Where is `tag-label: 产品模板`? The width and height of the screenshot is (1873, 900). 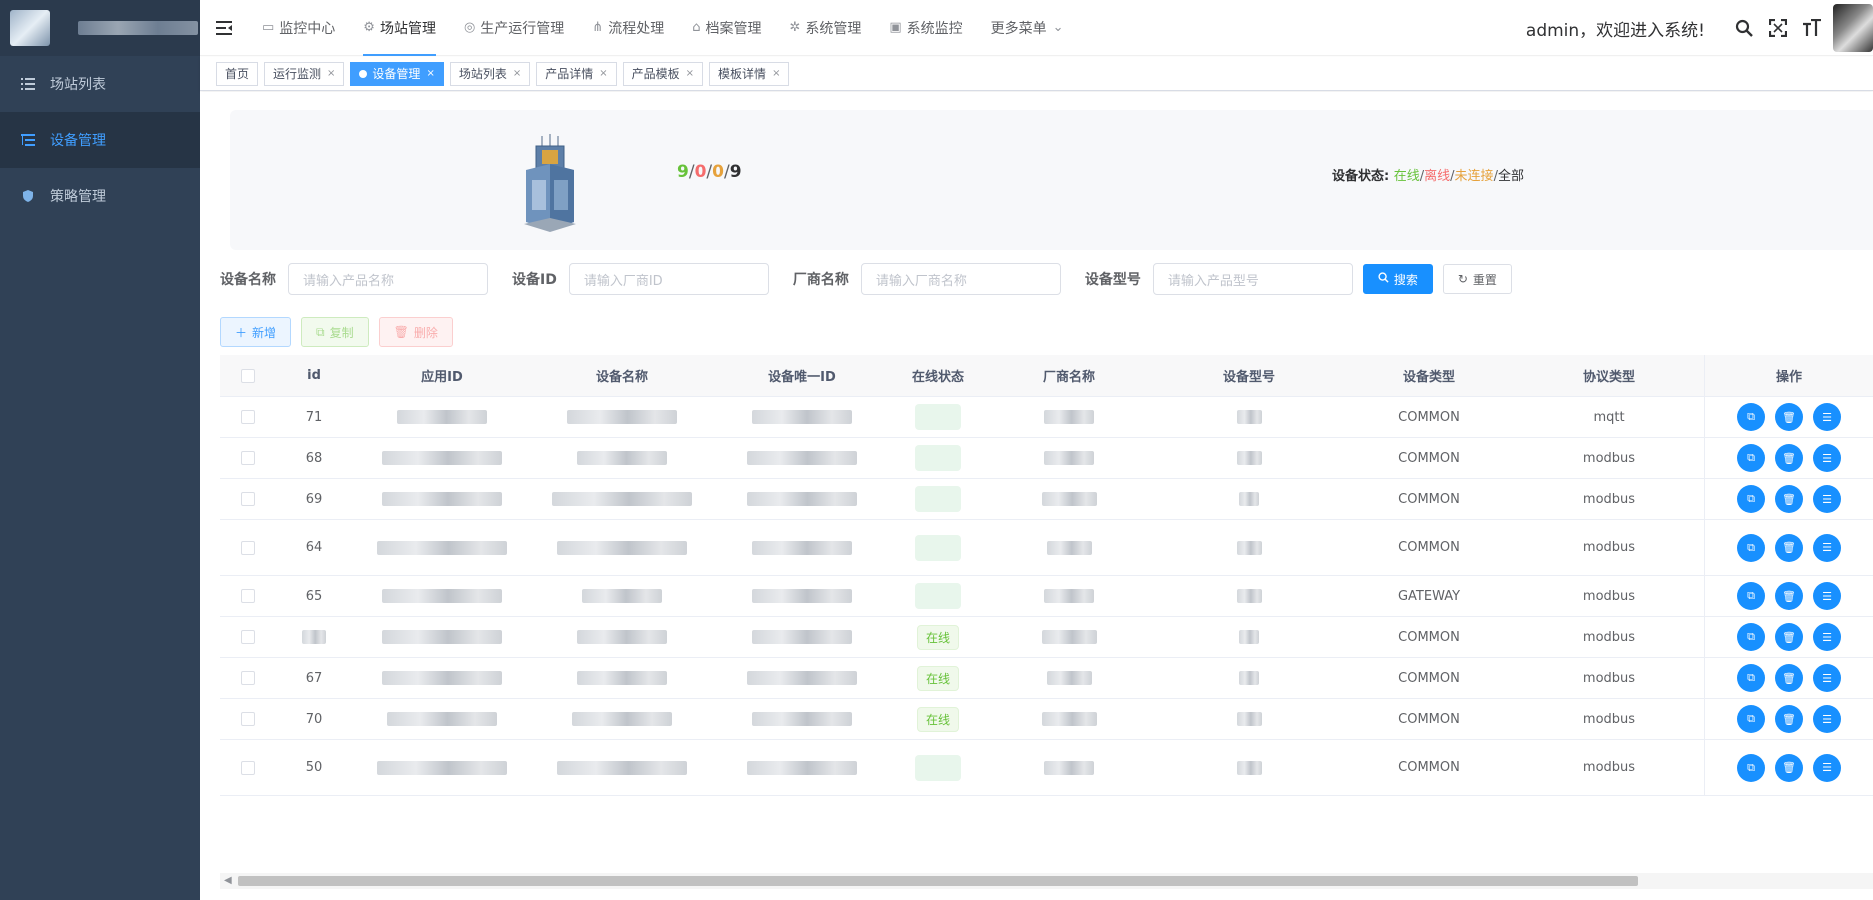 tag-label: 产品模板 is located at coordinates (655, 73).